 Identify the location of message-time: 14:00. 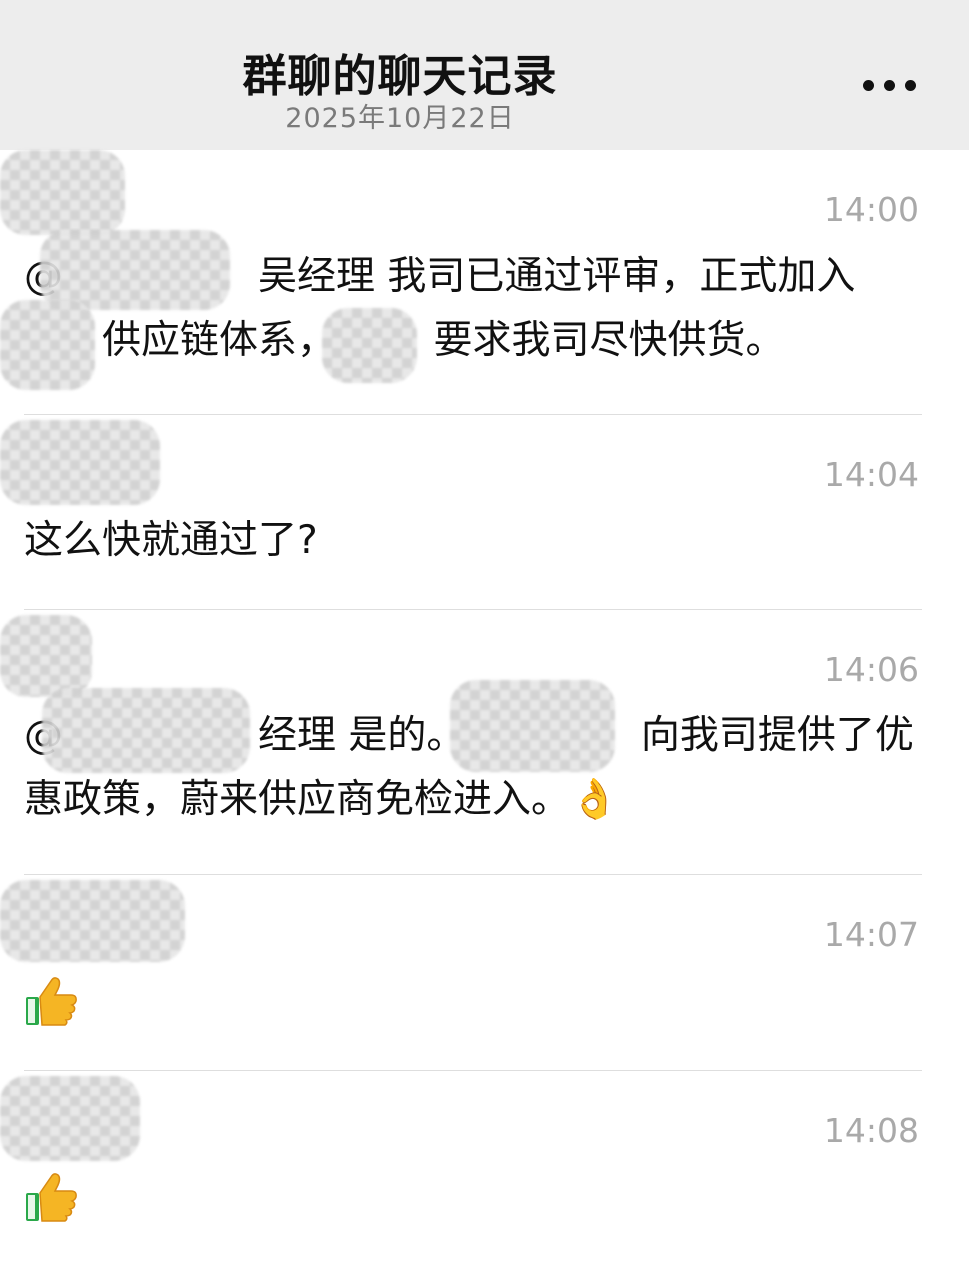
(871, 209).